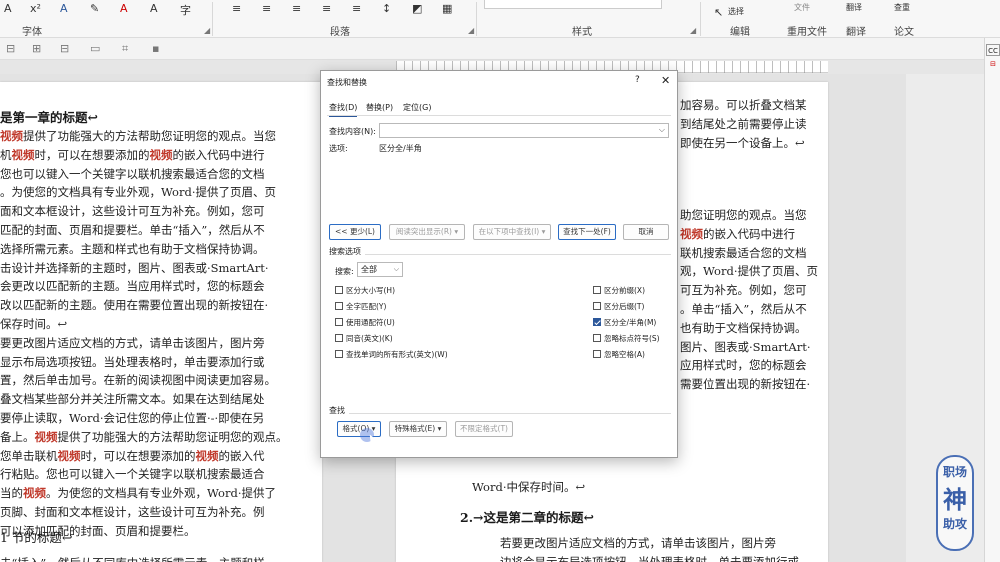 The width and height of the screenshot is (1000, 562). I want to click on text-effect-icon: A, so click(64, 8).